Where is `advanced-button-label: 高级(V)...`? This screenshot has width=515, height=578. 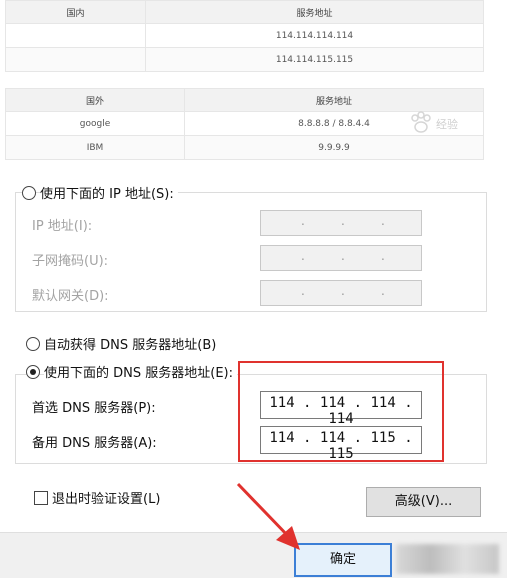
advanced-button-label: 高级(V)... is located at coordinates (423, 501).